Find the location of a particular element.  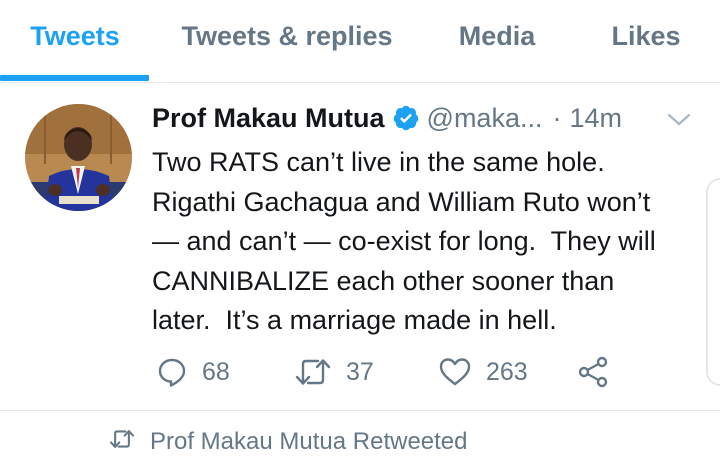

retweet-notice-text: Prof Makau Mutua Retweeted is located at coordinates (309, 442).